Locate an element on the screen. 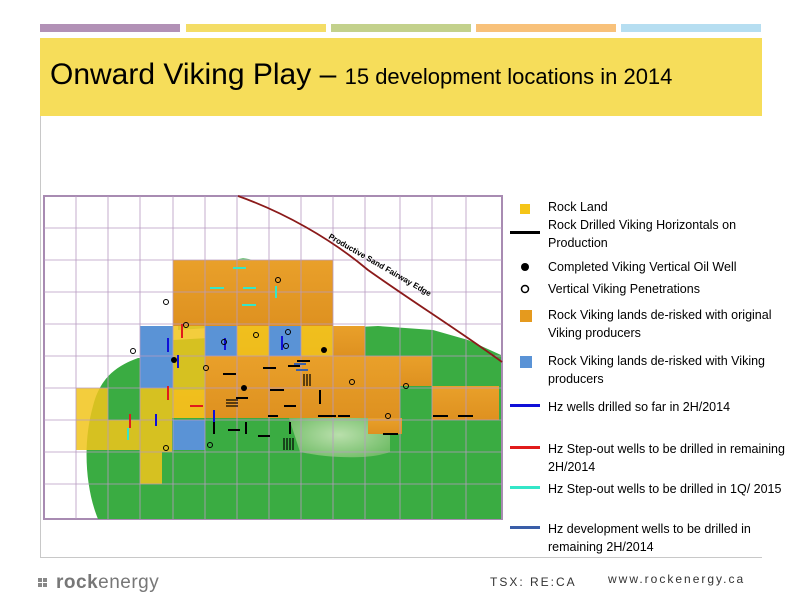 The height and width of the screenshot is (600, 800). company-logo: rockenergy is located at coordinates (107, 583).